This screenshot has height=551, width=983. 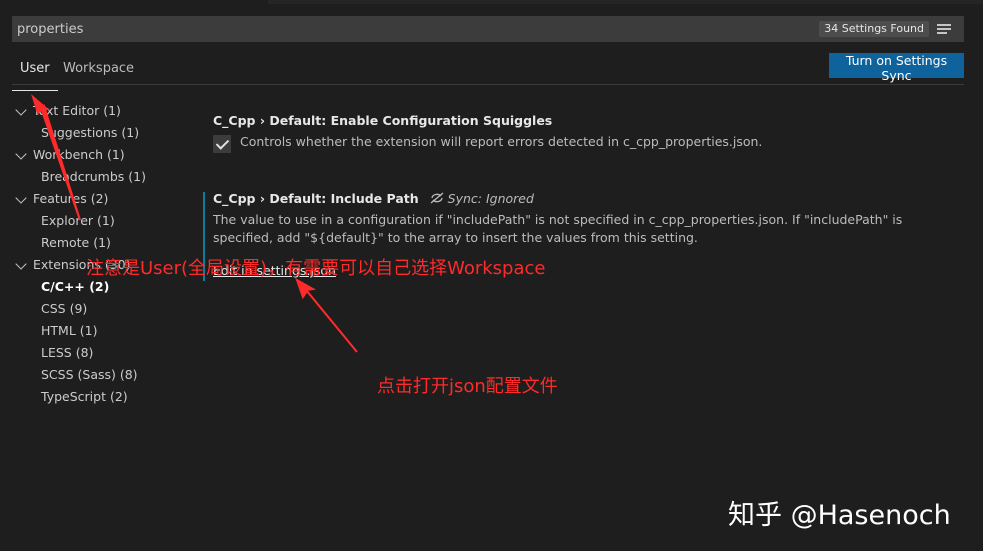 I want to click on arrow-to-edit-link, so click(x=326, y=315).